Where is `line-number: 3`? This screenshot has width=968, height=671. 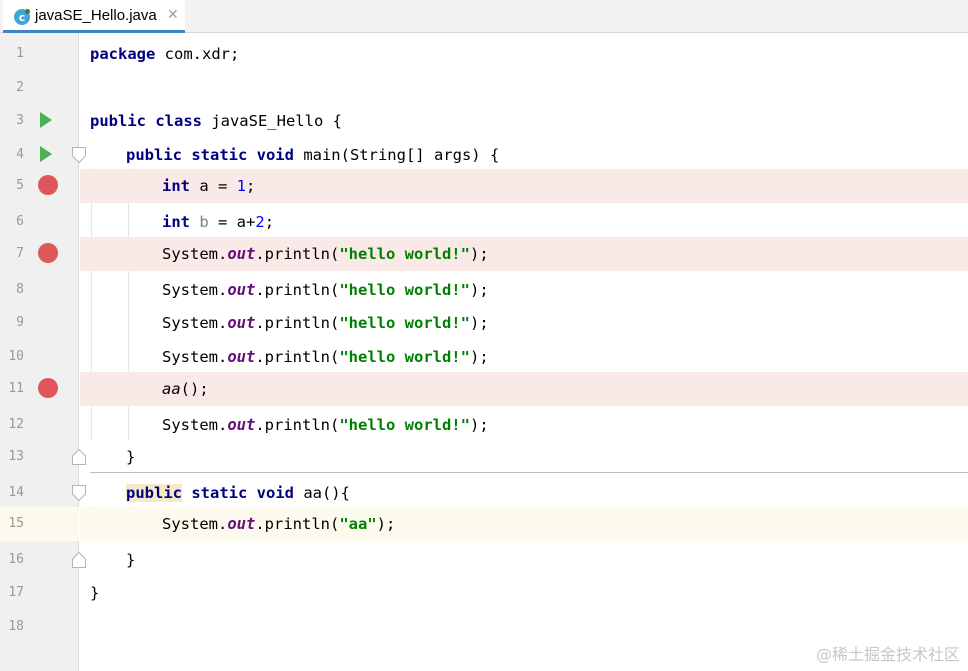 line-number: 3 is located at coordinates (20, 120).